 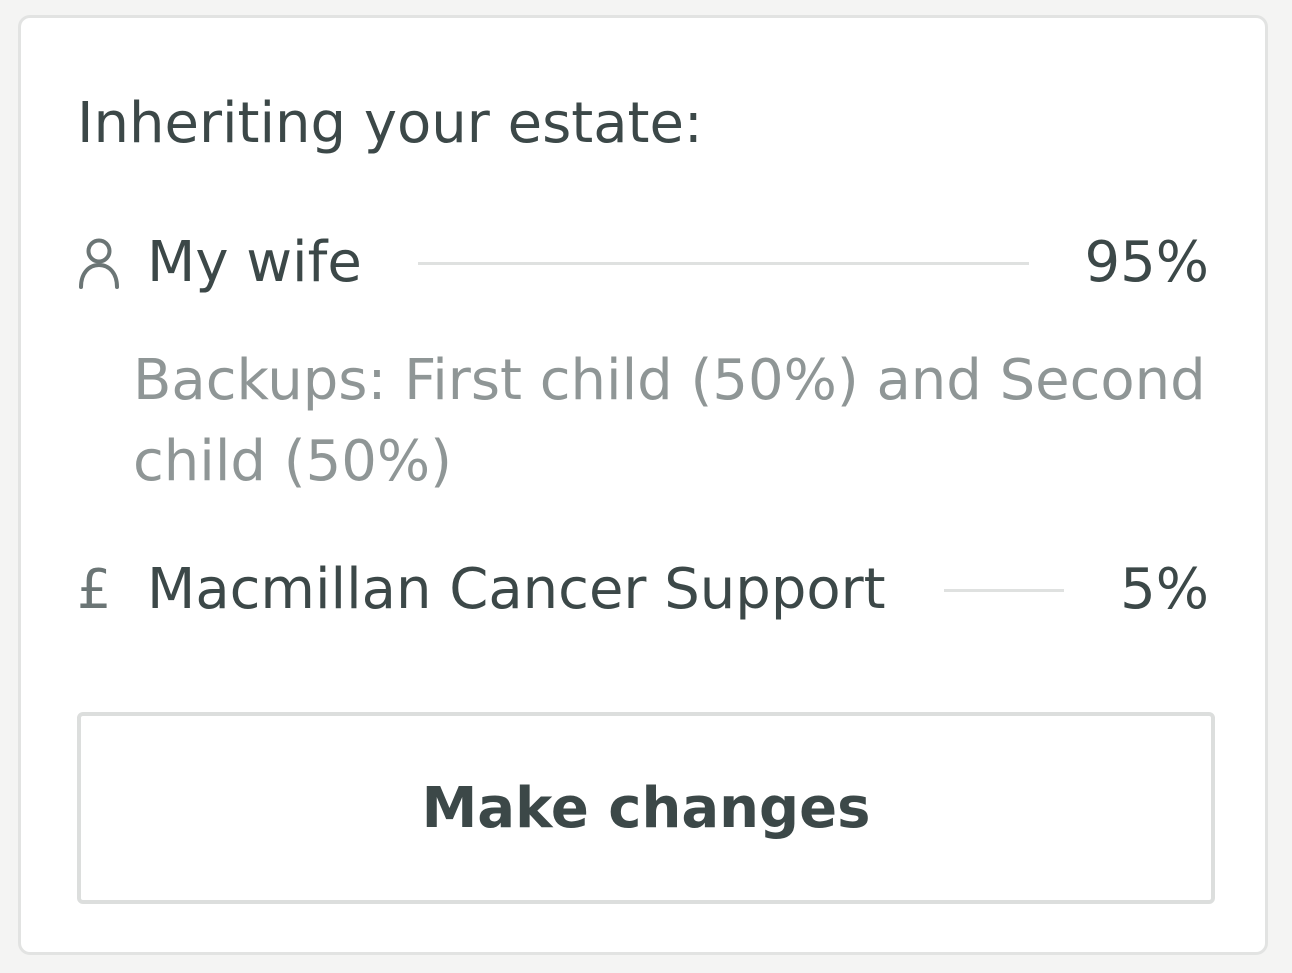 I want to click on beneficiary-row-charity: £ Macmillan Cancer Support 5%, so click(x=643, y=590).